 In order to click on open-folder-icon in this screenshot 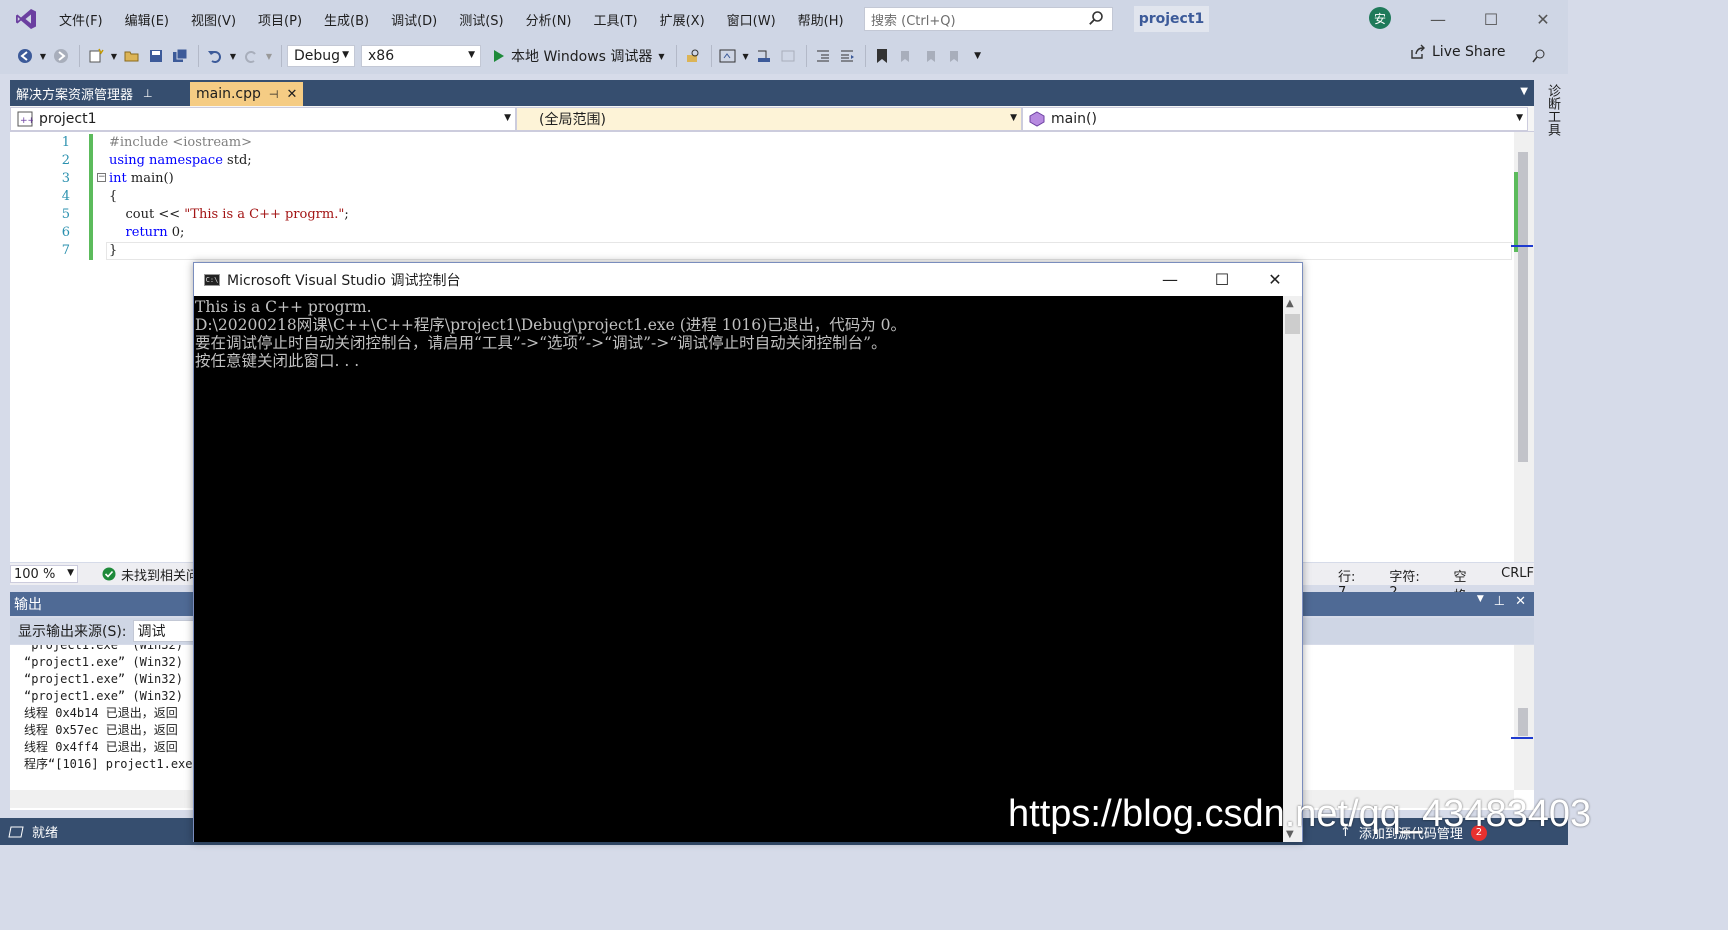, I will do `click(132, 56)`.